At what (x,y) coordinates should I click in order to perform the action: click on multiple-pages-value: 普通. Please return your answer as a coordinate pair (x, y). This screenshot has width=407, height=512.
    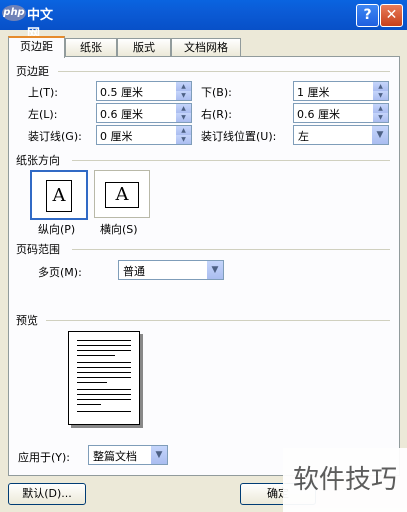
    Looking at the image, I should click on (134, 271).